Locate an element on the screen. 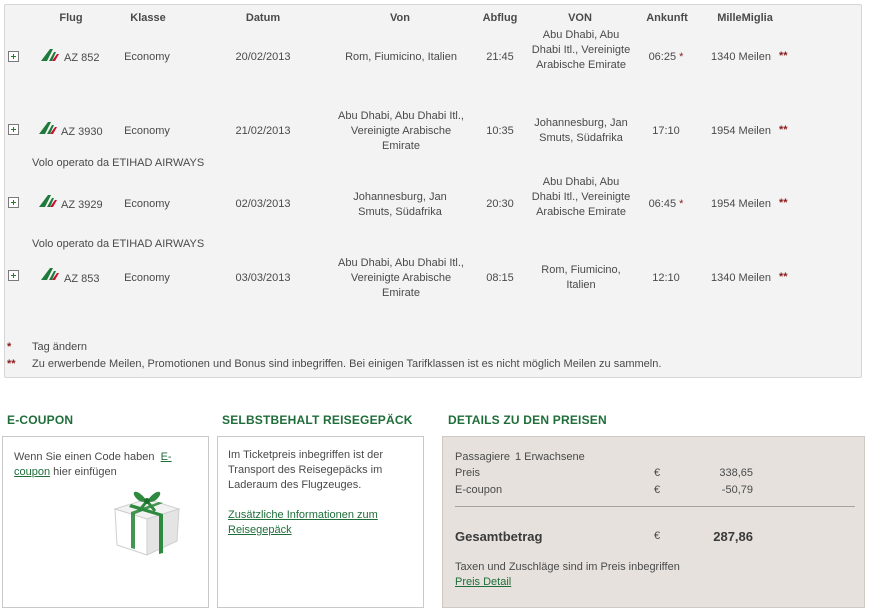  date-cell: 21/02/2013 is located at coordinates (263, 131).